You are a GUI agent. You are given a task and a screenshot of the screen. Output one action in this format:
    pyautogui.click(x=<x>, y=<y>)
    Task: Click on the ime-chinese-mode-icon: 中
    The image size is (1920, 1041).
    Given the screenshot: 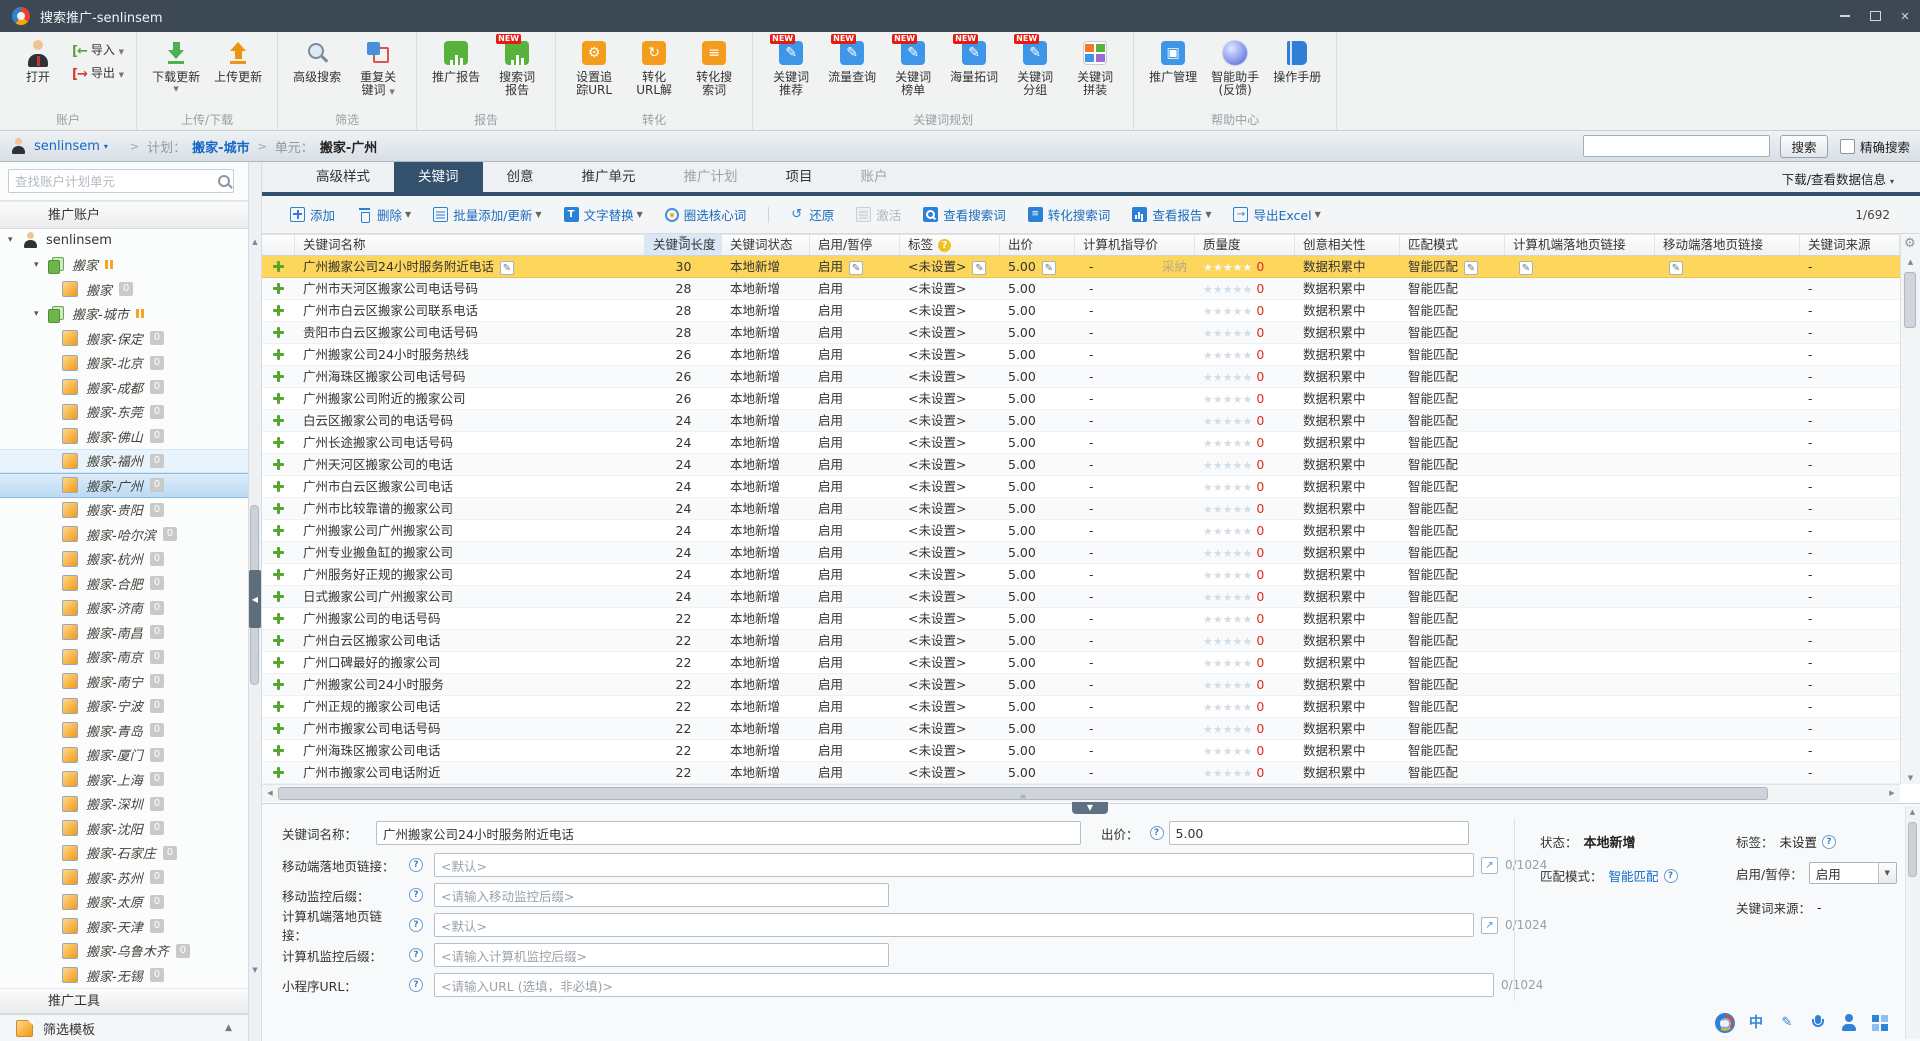 What is the action you would take?
    pyautogui.click(x=1756, y=1023)
    